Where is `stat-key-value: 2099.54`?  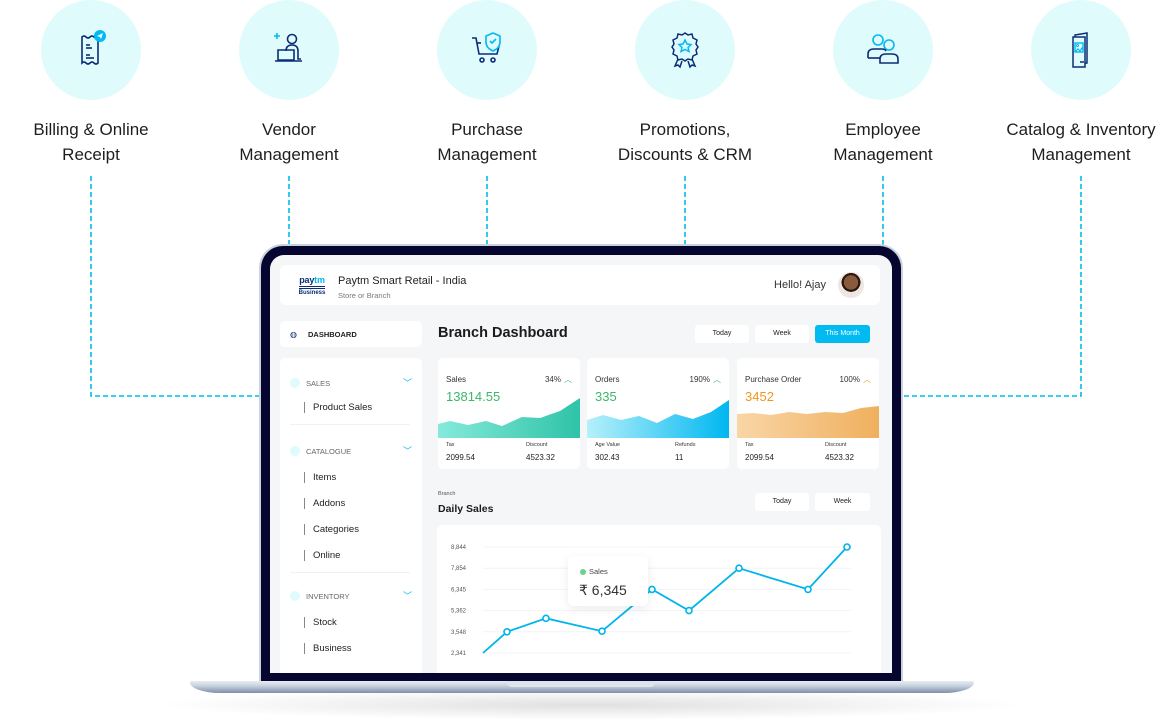 stat-key-value: 2099.54 is located at coordinates (460, 457).